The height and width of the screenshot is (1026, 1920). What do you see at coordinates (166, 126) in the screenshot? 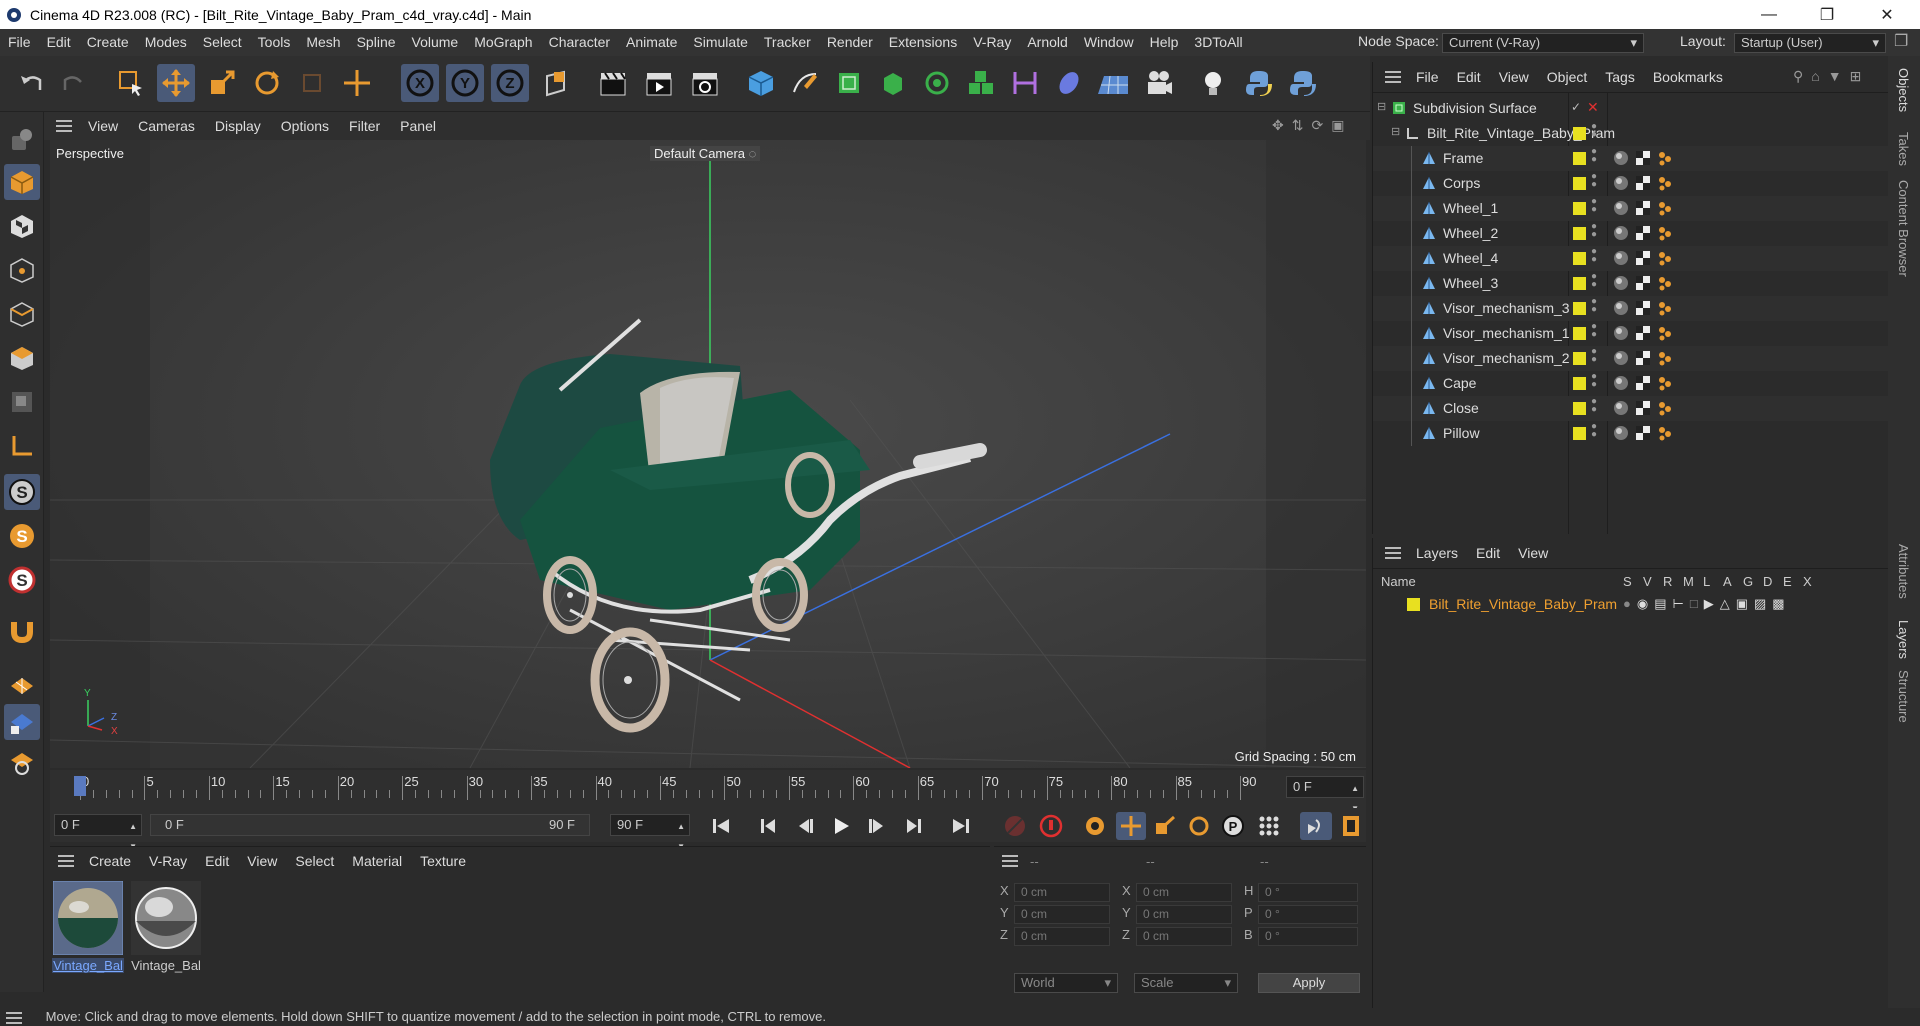
I see `viewport-menu-item-cameras: Cameras` at bounding box center [166, 126].